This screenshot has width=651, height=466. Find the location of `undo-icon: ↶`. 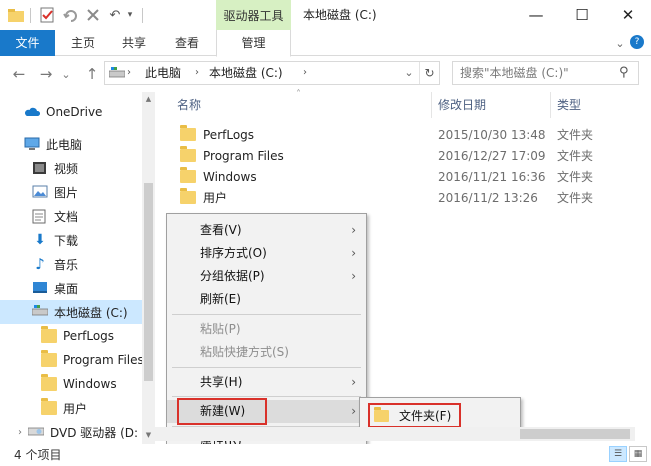

undo-icon: ↶ is located at coordinates (115, 15).